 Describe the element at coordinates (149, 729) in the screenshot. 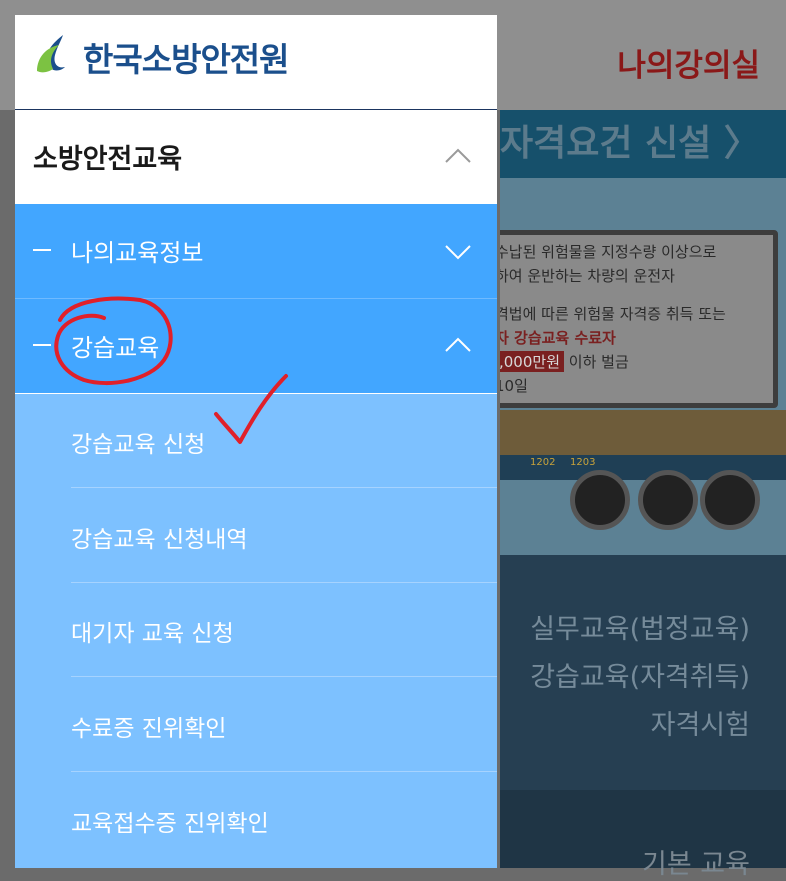

I see `menu-item-label: 수료증 진위확인` at that location.